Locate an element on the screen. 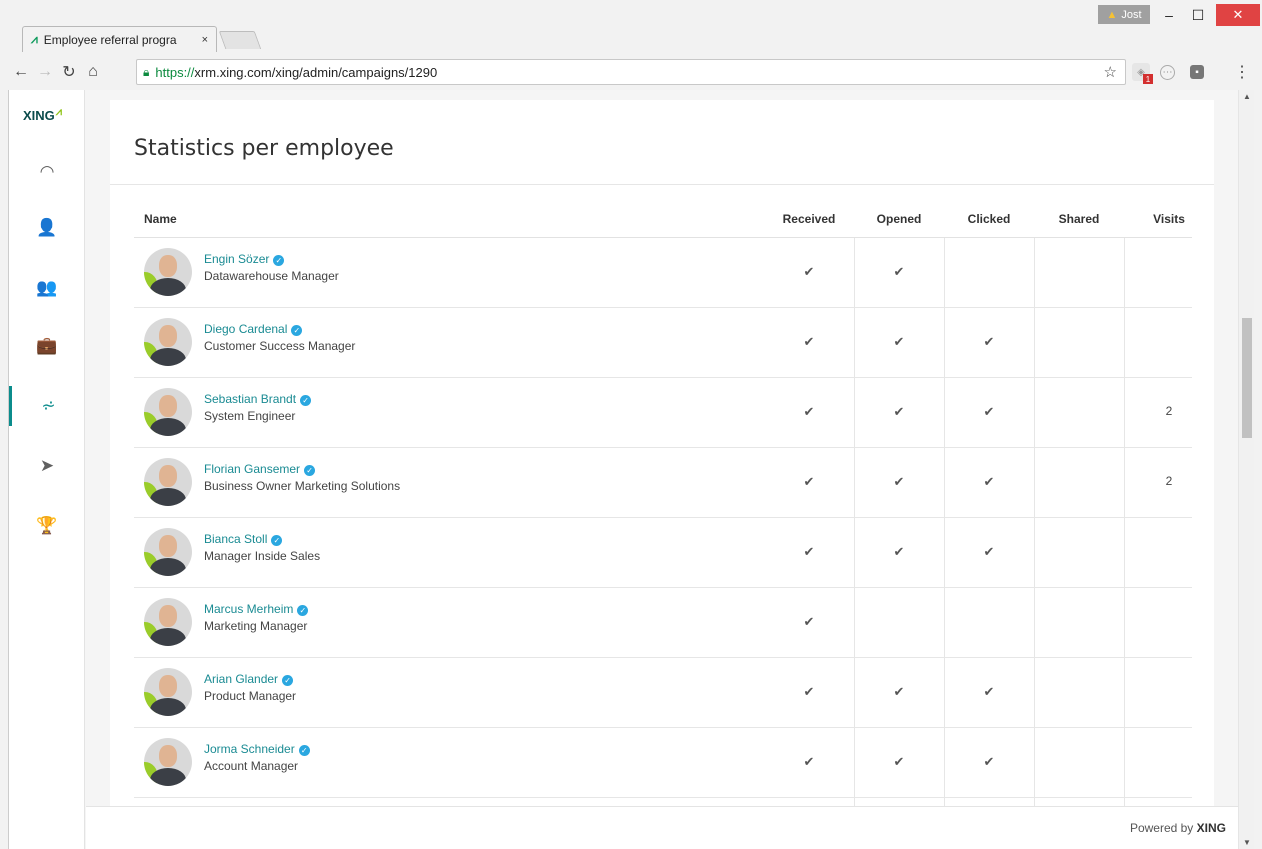 The width and height of the screenshot is (1262, 849). employee-role: System Engineer is located at coordinates (250, 416).